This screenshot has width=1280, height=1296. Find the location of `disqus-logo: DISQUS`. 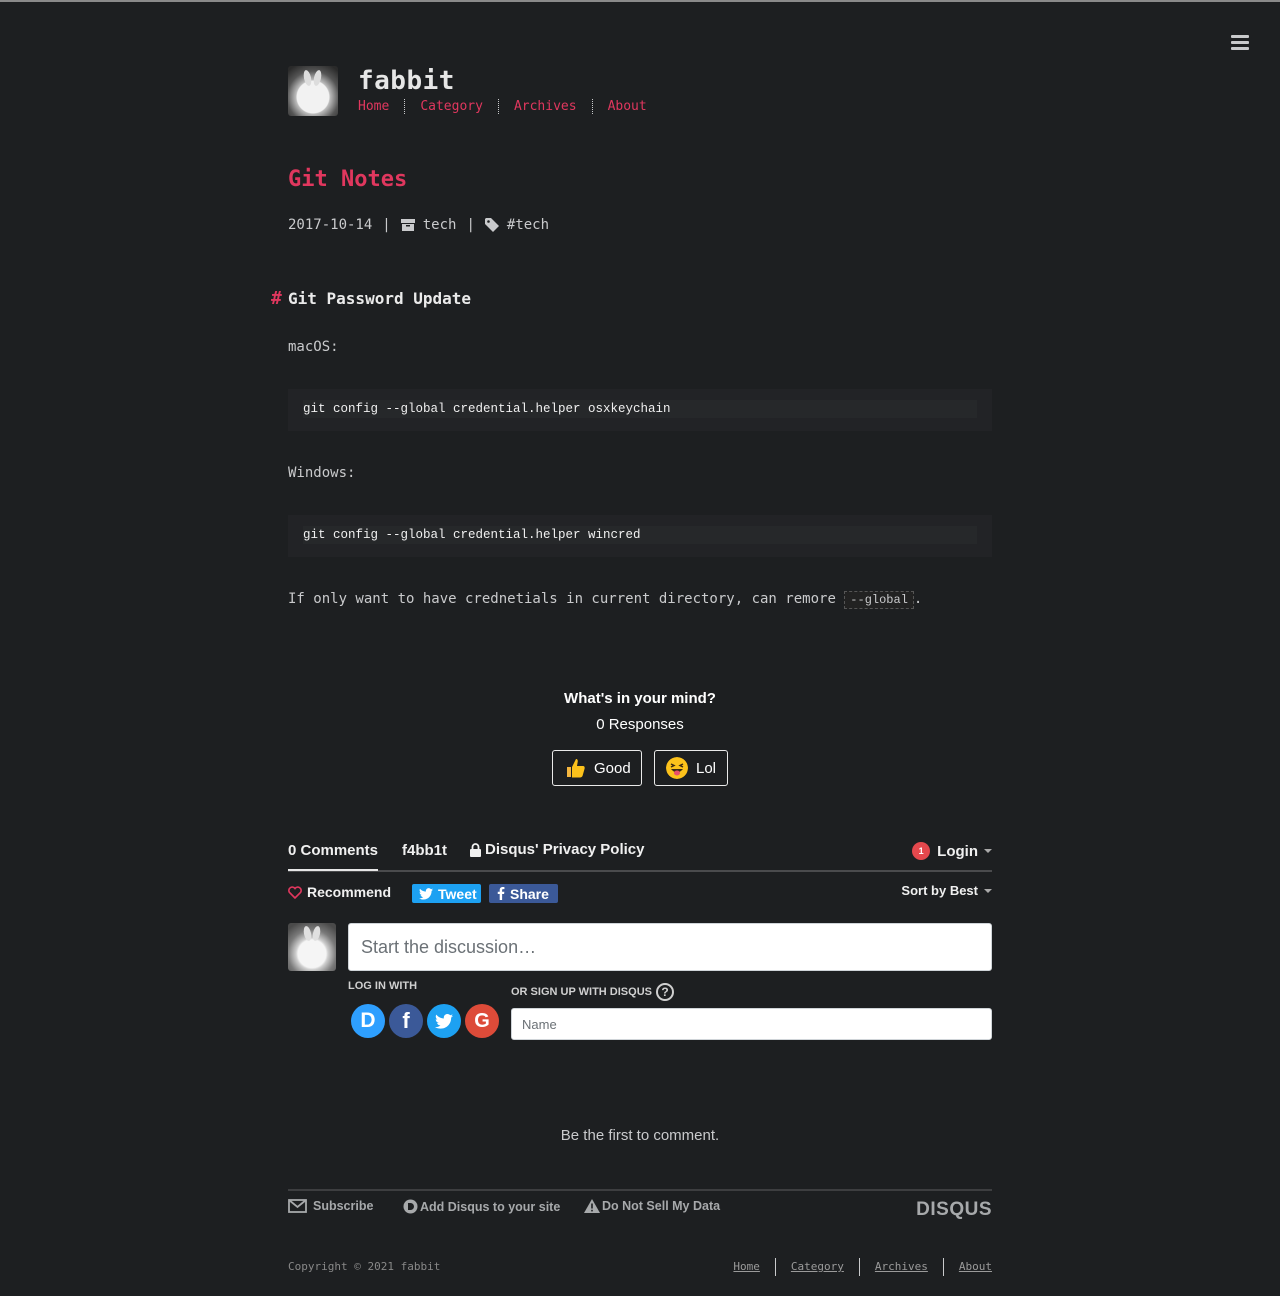

disqus-logo: DISQUS is located at coordinates (954, 1210).